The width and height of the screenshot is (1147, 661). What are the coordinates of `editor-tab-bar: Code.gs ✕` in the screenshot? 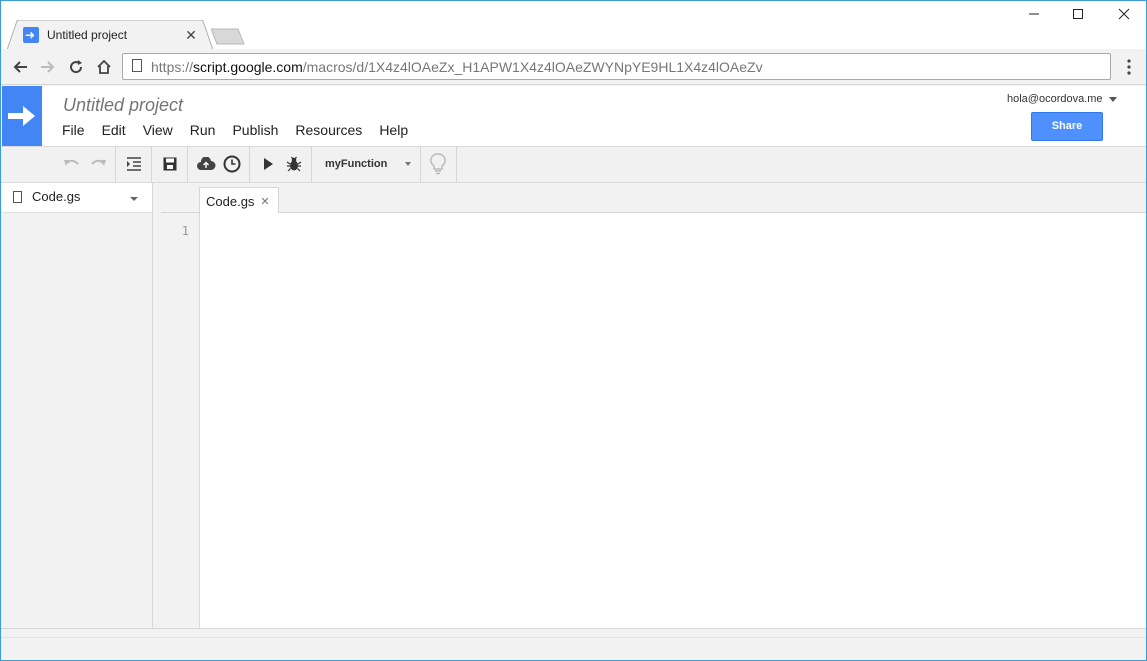 It's located at (653, 198).